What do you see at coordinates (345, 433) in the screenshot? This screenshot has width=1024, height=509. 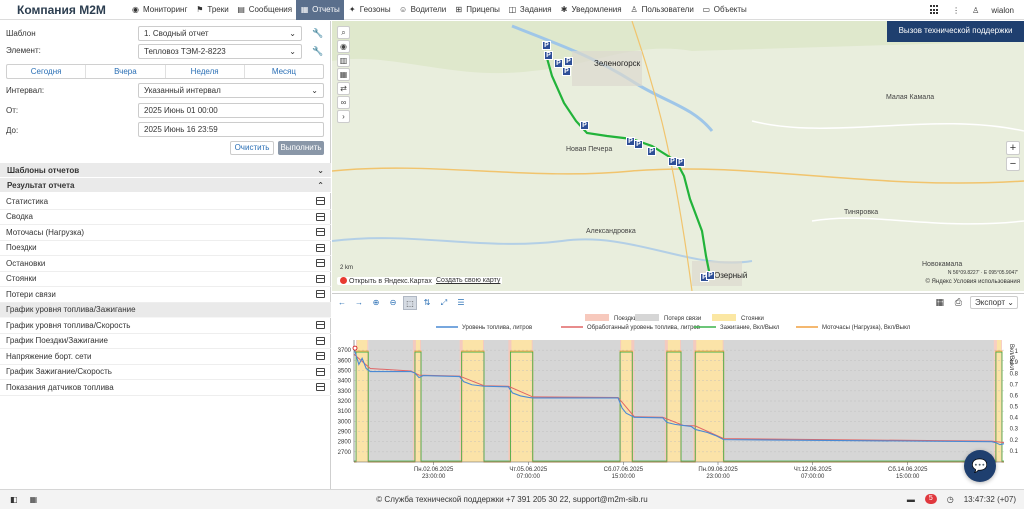 I see `y-tick-label: 2900` at bounding box center [345, 433].